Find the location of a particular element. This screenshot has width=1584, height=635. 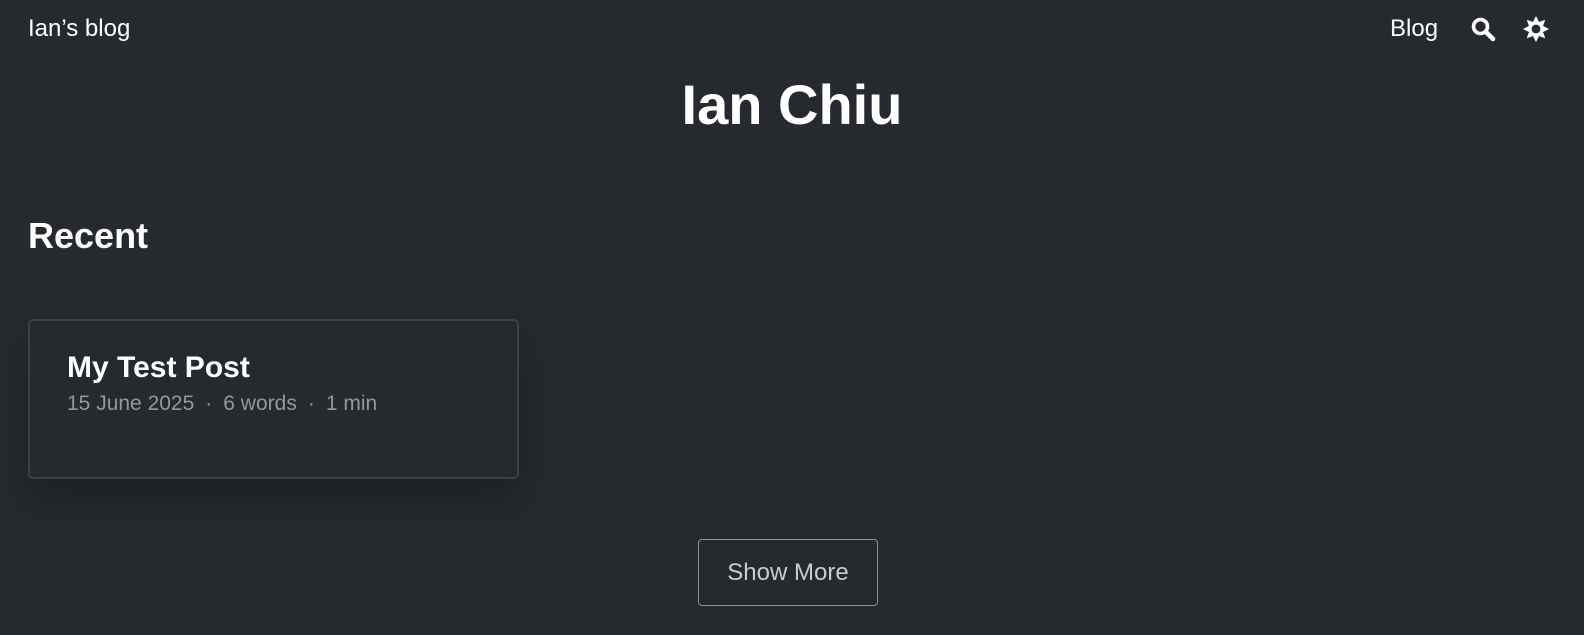

site-brand-link: Ian’s blog is located at coordinates (79, 29).